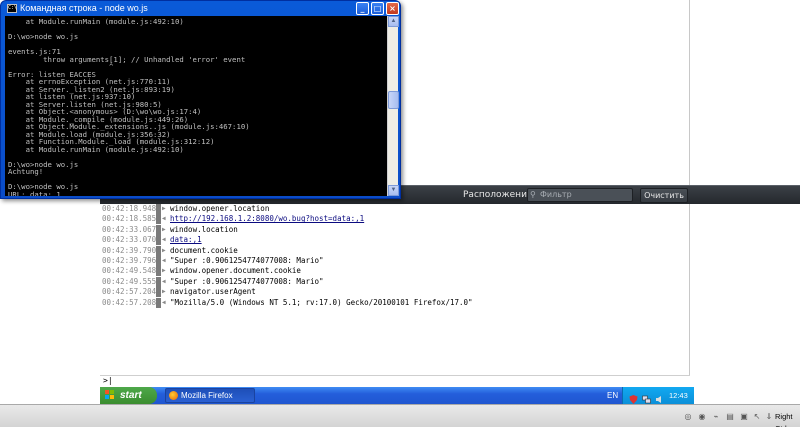 The height and width of the screenshot is (427, 800). What do you see at coordinates (129, 250) in the screenshot?
I see `log-timestamp: 00:42:39.790` at bounding box center [129, 250].